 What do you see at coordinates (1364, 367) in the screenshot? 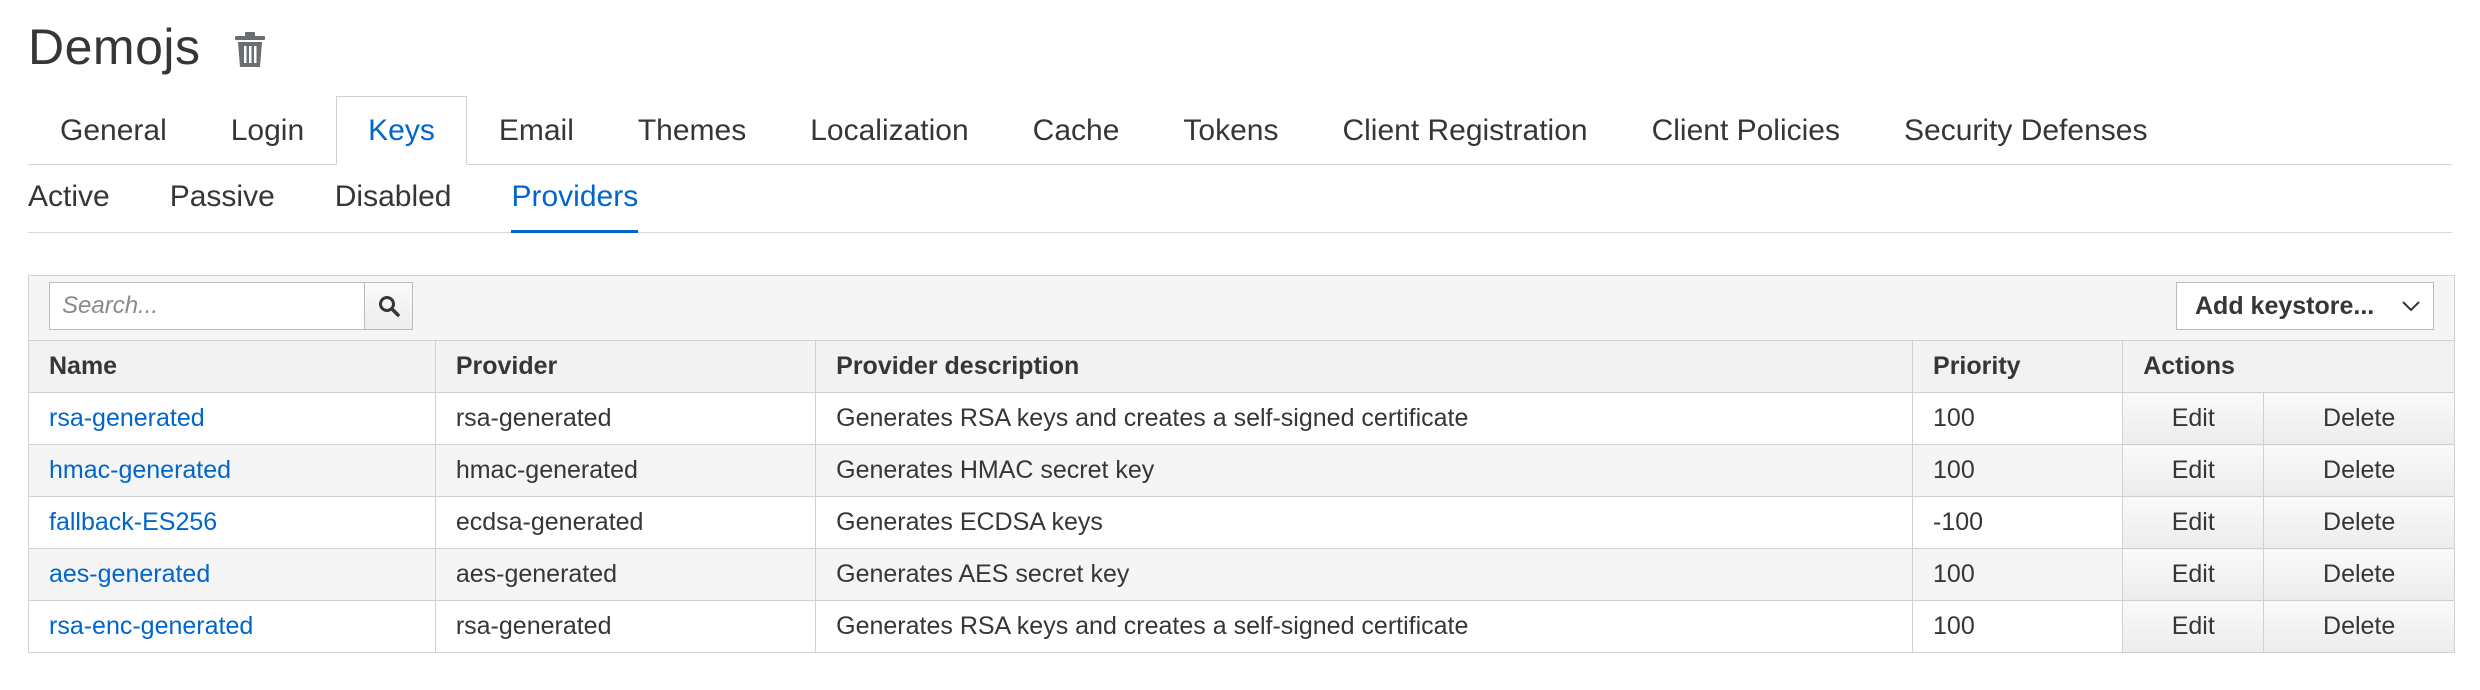
I see `column-header-description: Provider description` at bounding box center [1364, 367].